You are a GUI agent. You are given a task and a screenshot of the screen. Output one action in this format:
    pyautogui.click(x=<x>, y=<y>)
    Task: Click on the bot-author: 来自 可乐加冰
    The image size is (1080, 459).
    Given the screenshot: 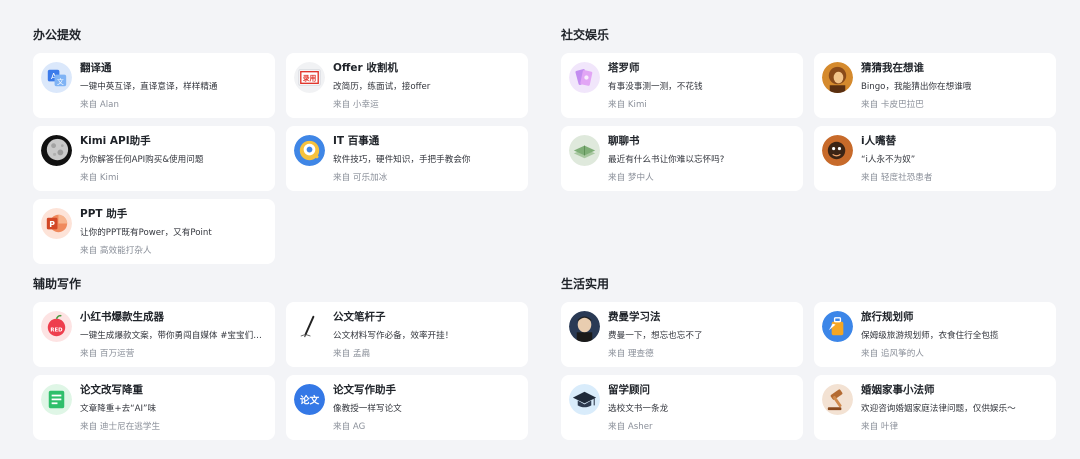 What is the action you would take?
    pyautogui.click(x=360, y=178)
    